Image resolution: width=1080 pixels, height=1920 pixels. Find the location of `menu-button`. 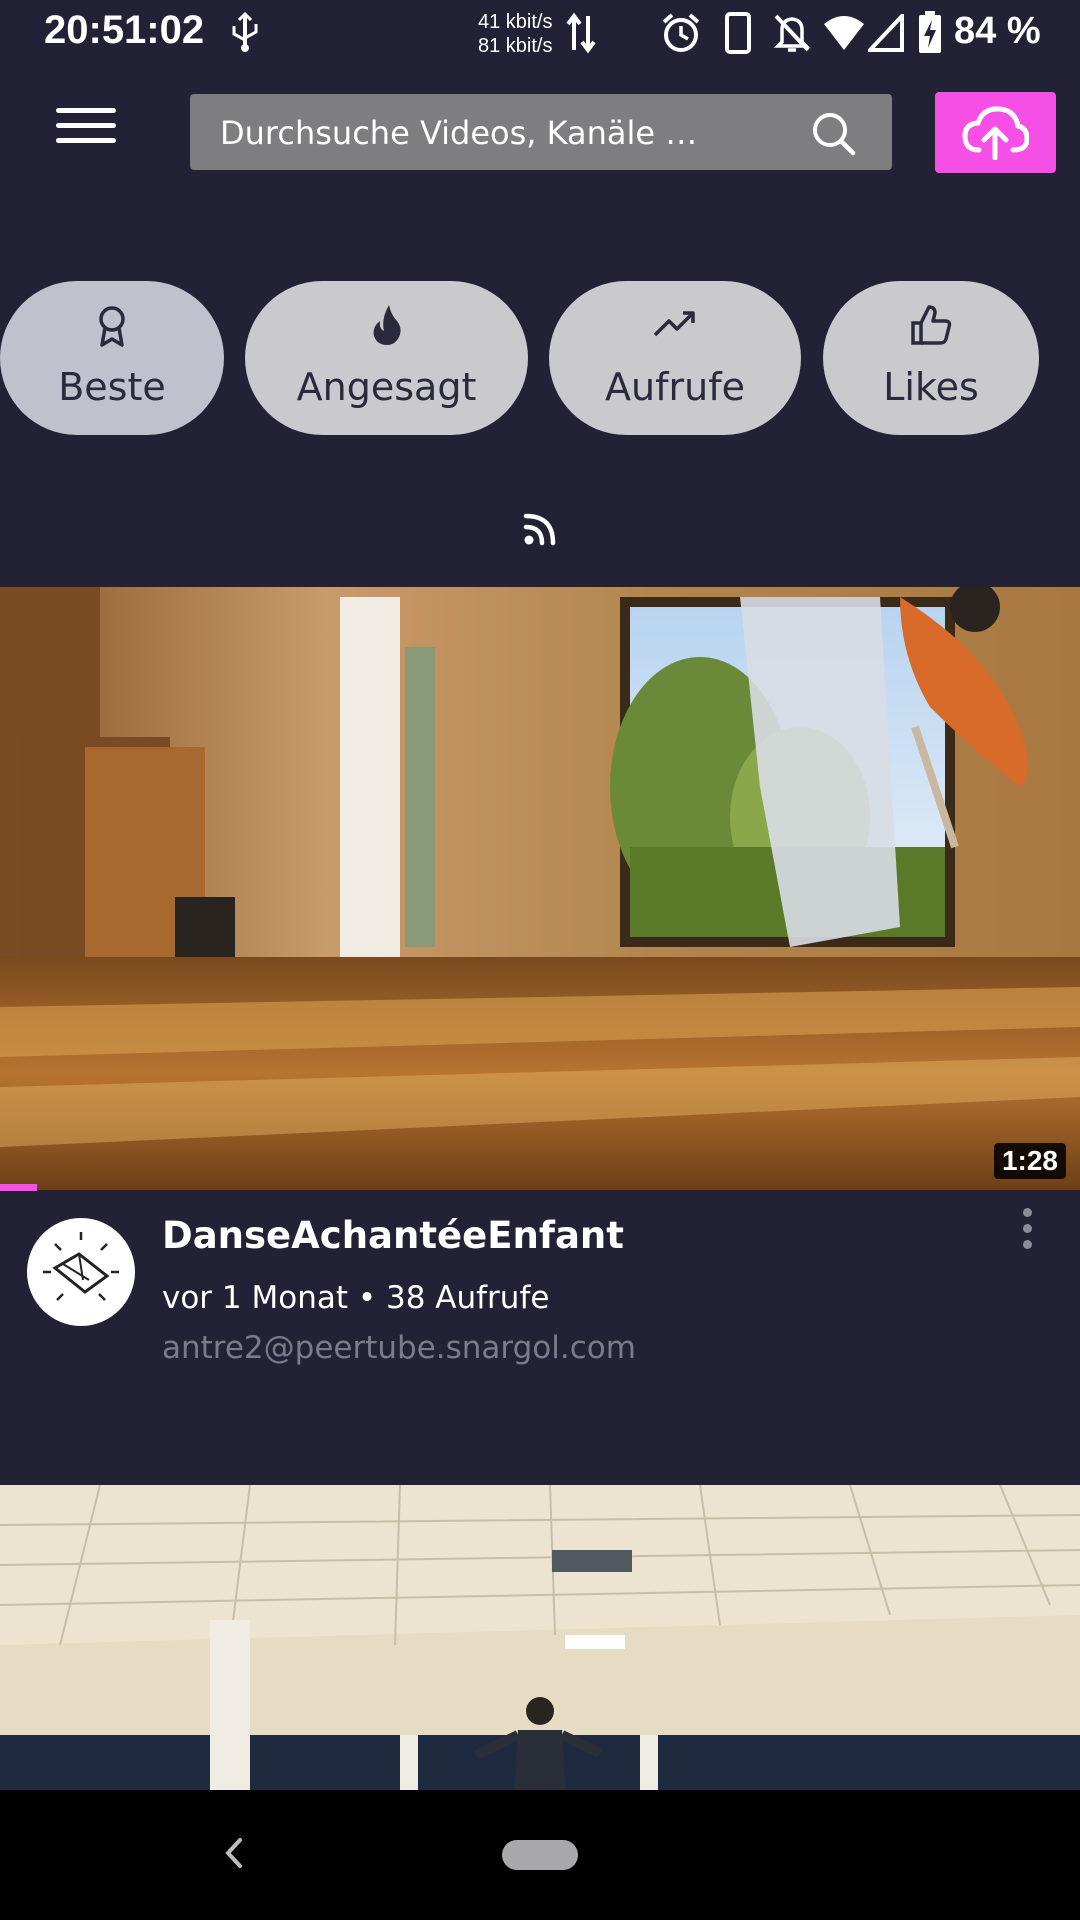

menu-button is located at coordinates (86, 132).